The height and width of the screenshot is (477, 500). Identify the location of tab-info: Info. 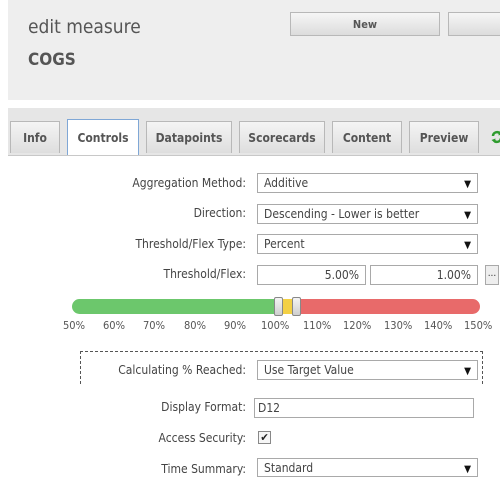
(35, 137).